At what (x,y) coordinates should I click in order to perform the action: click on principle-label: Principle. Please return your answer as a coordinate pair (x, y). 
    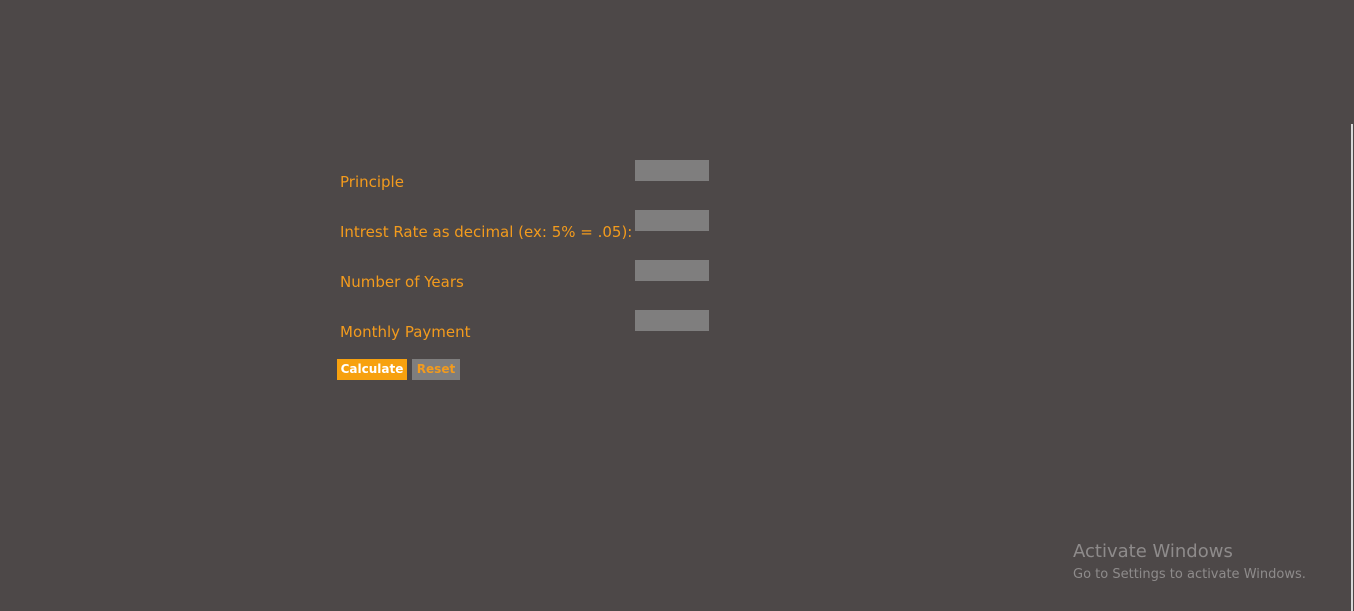
    Looking at the image, I should click on (372, 182).